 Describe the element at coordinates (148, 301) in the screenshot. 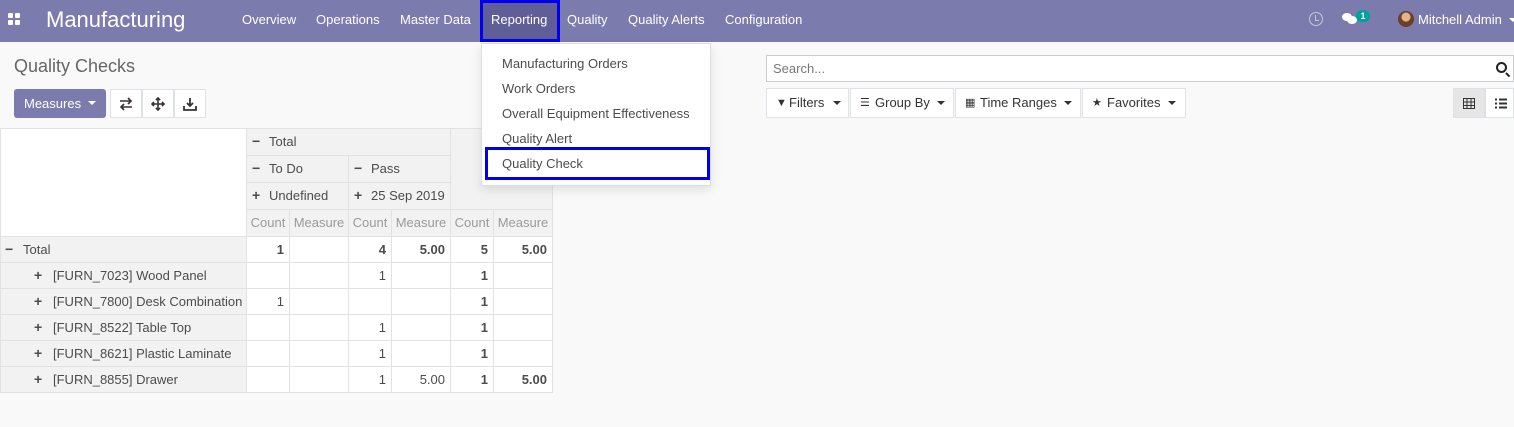

I see `row-header-label: [FURN_7800] Desk Combination` at that location.